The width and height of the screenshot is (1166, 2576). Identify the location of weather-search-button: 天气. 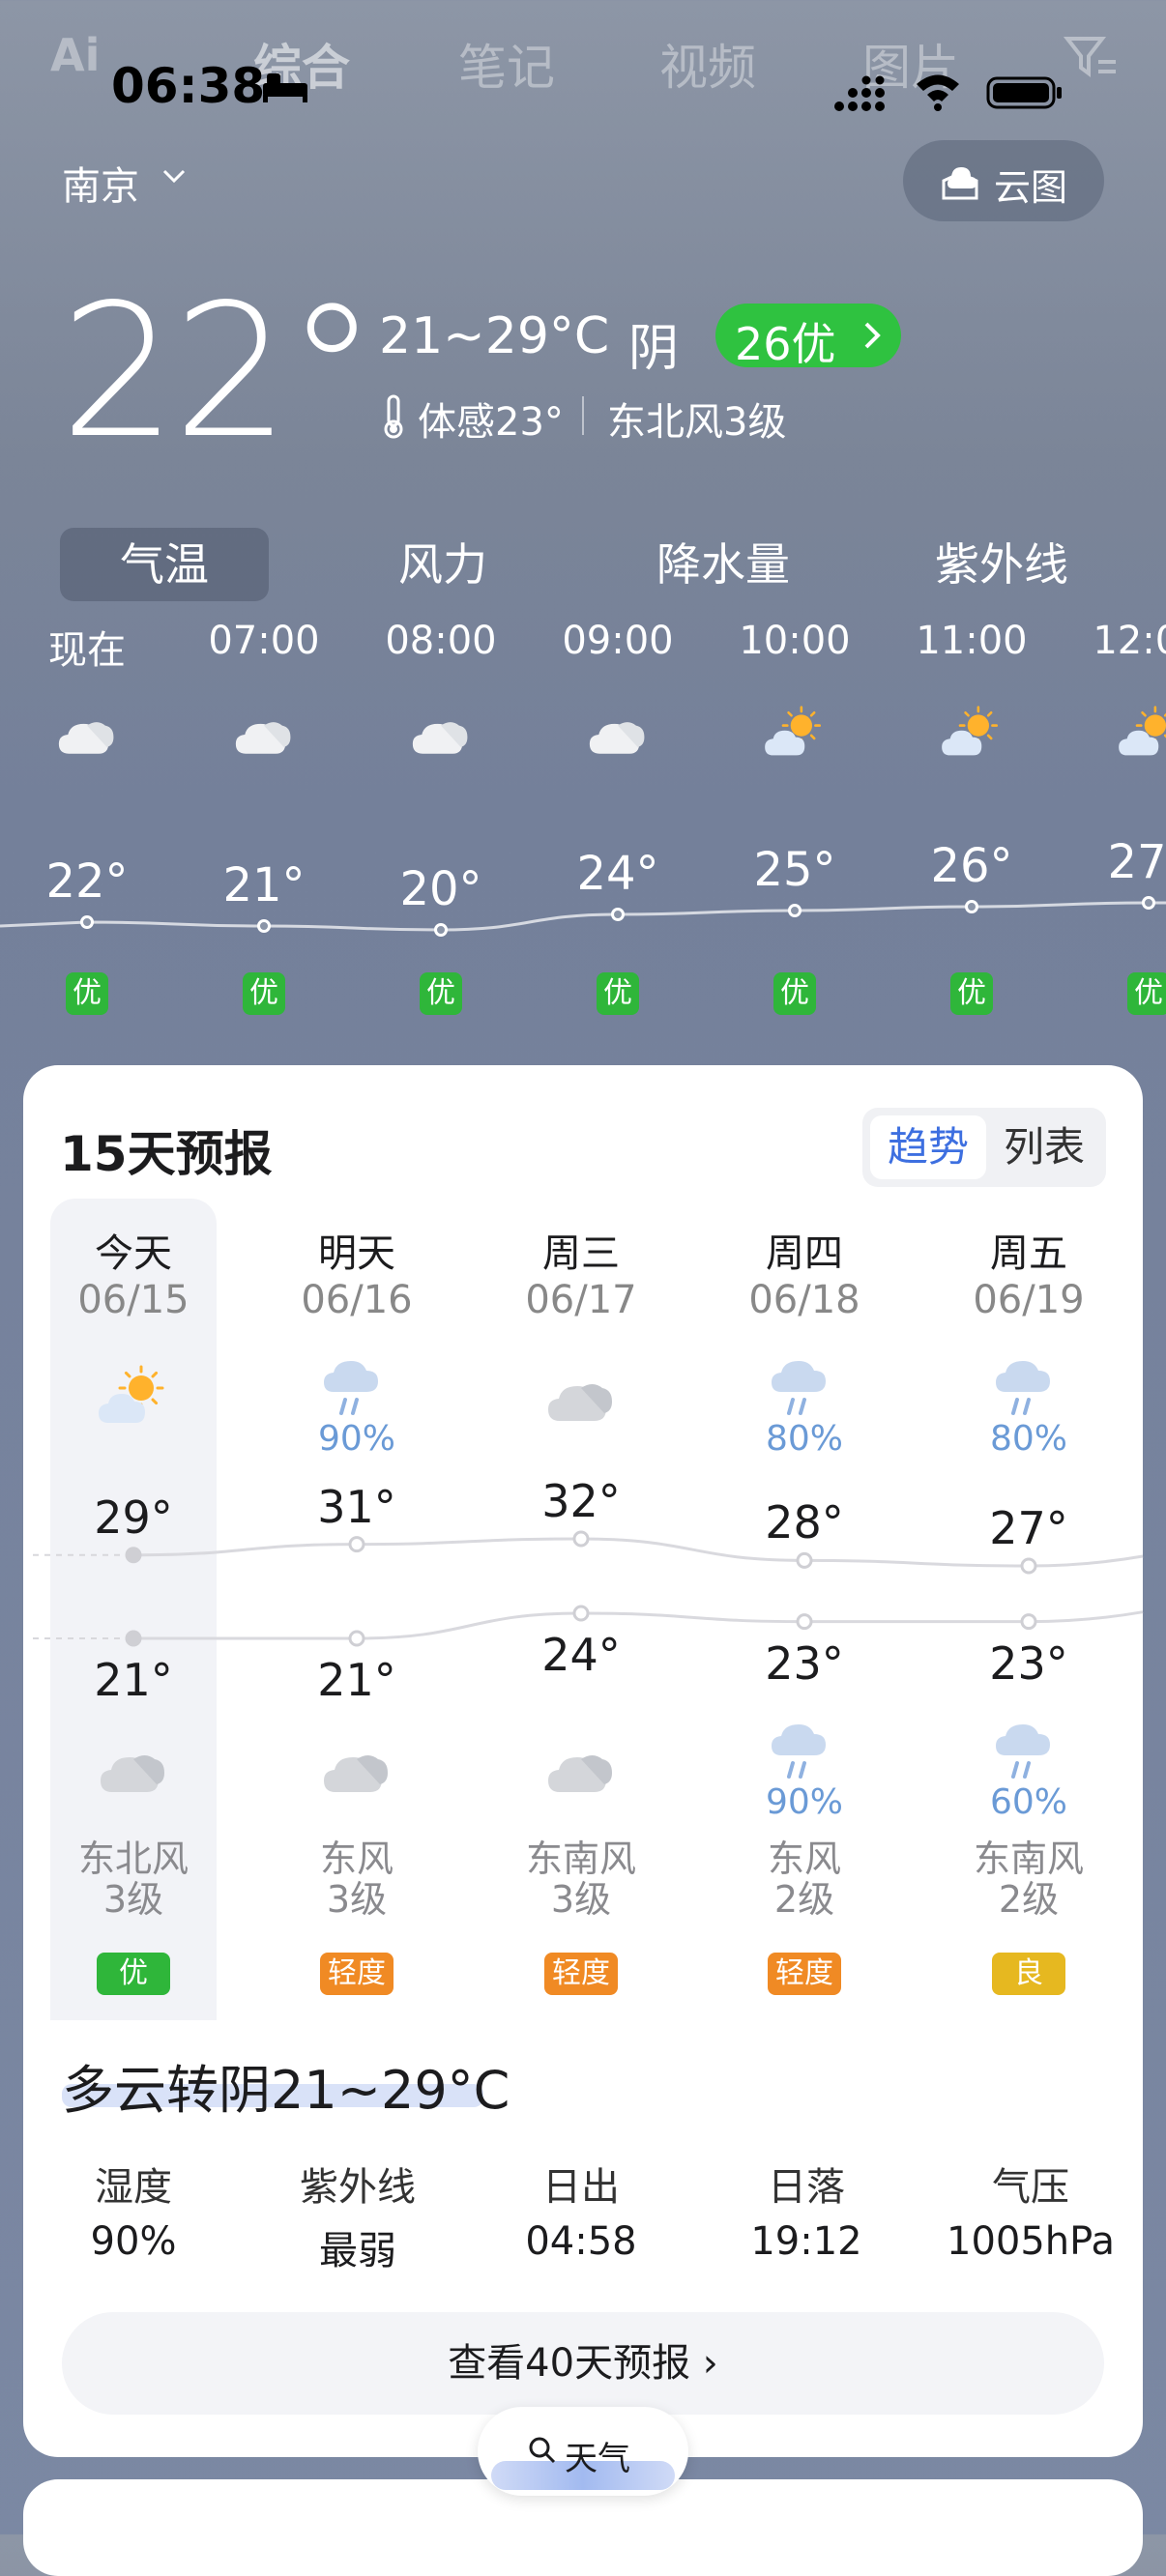
(583, 2451).